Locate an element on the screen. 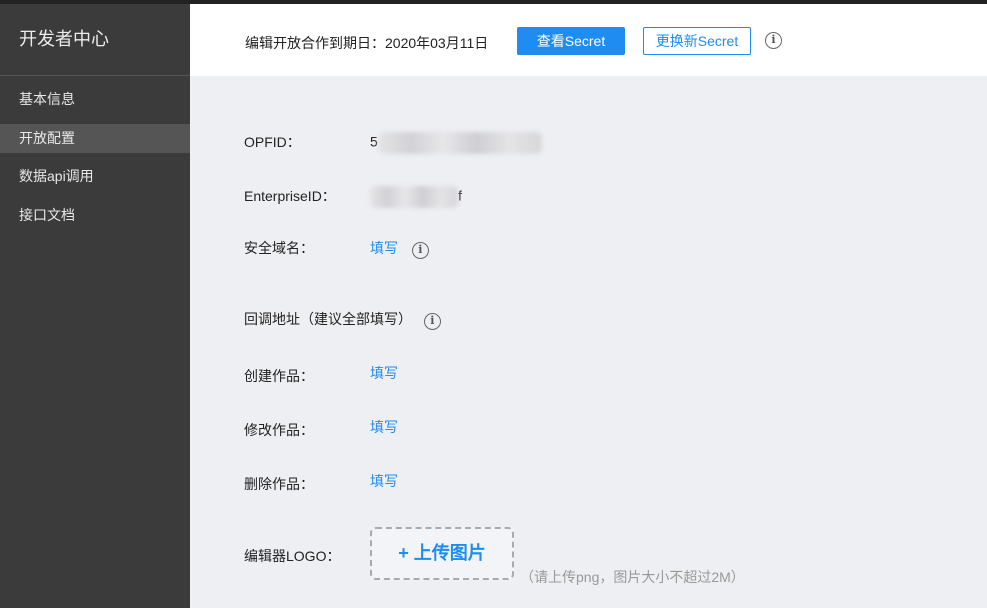 Image resolution: width=987 pixels, height=608 pixels. view-secret-button: 查看Secret is located at coordinates (571, 41).